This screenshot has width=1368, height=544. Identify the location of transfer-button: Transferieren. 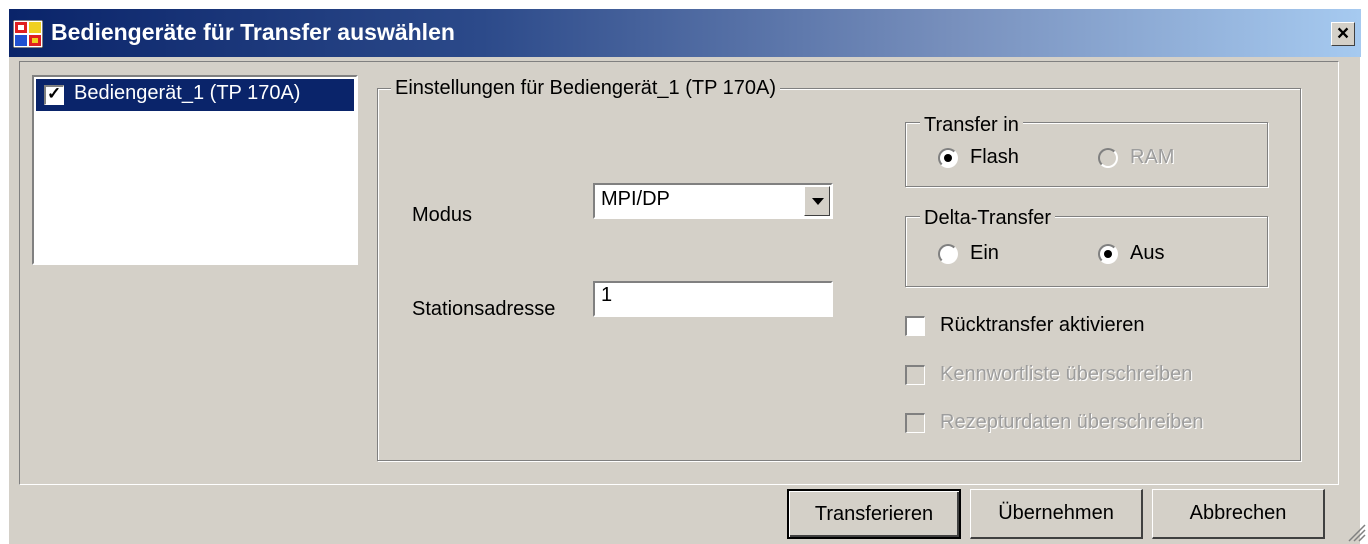
(874, 514).